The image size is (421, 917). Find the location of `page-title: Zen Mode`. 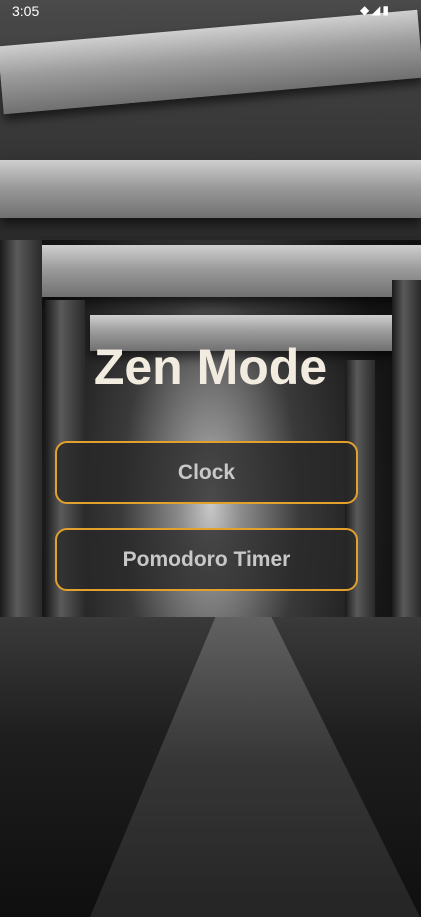

page-title: Zen Mode is located at coordinates (210, 367).